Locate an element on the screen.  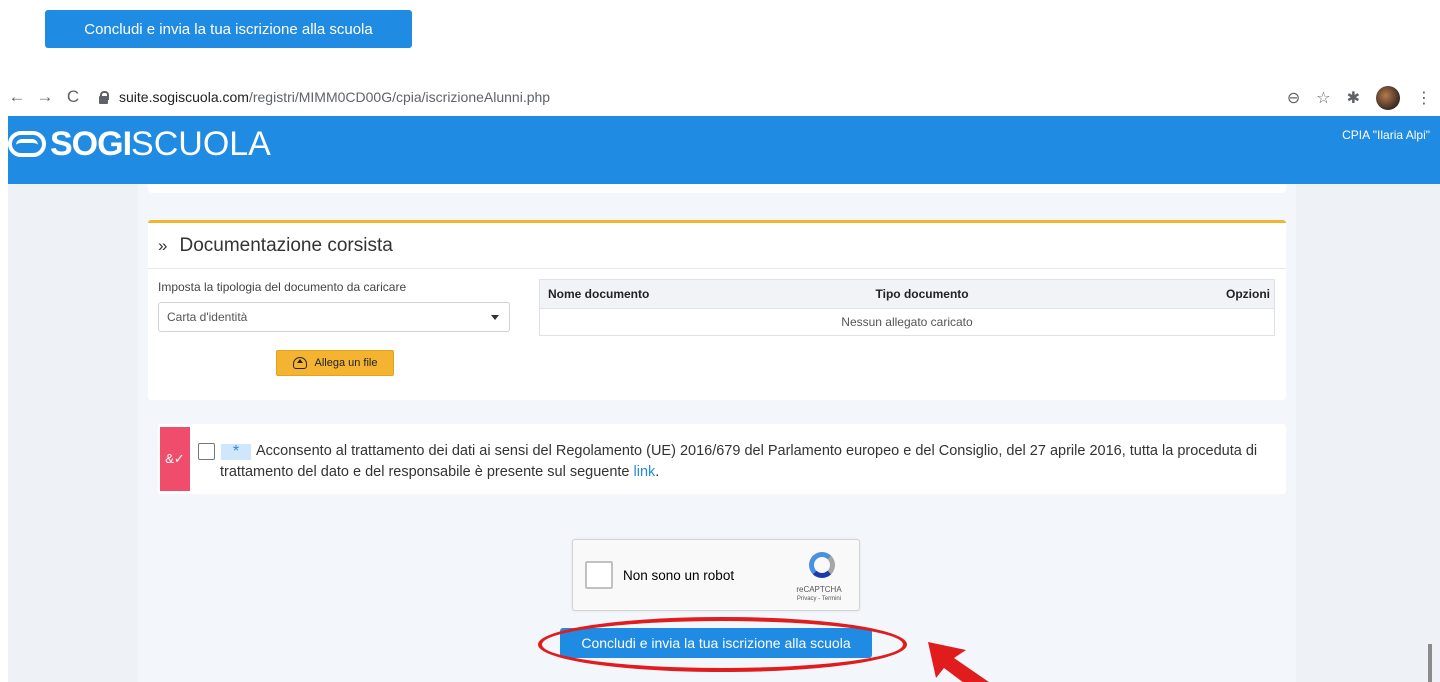
column-header: Tipo documento is located at coordinates (1041, 294).